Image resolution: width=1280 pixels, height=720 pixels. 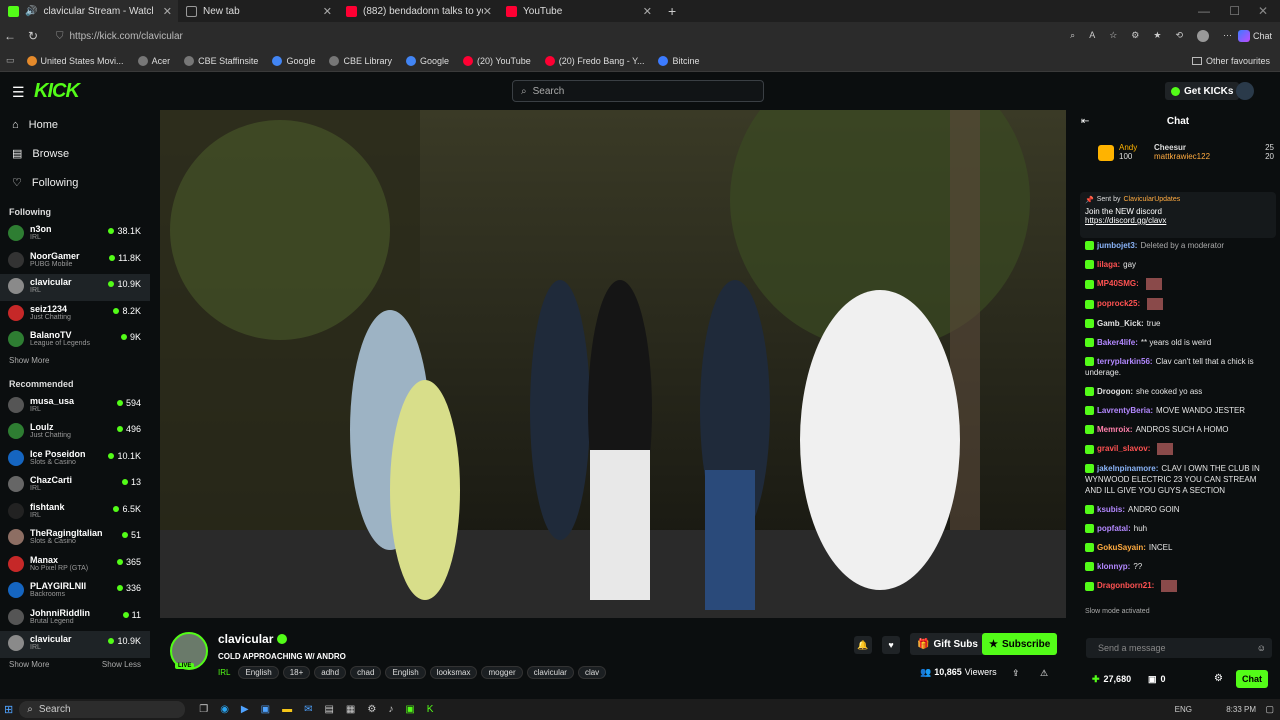 I want to click on chat-username: gravil_slavov:, so click(x=1123, y=448).